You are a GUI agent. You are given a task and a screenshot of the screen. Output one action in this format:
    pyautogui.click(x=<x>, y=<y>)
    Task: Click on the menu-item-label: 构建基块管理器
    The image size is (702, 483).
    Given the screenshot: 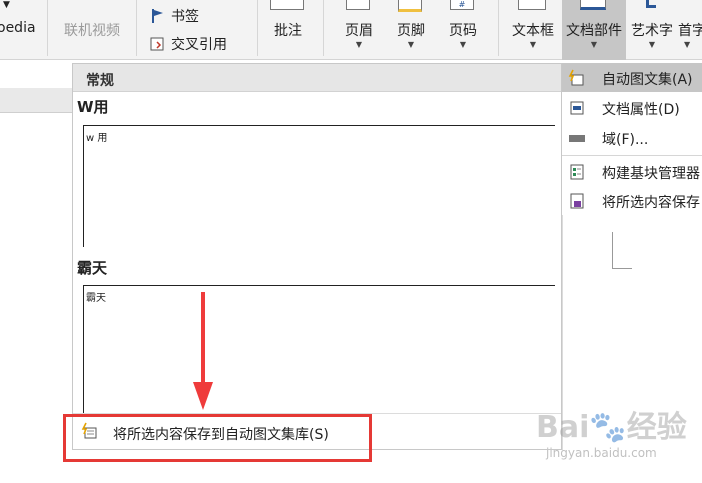 What is the action you would take?
    pyautogui.click(x=651, y=174)
    